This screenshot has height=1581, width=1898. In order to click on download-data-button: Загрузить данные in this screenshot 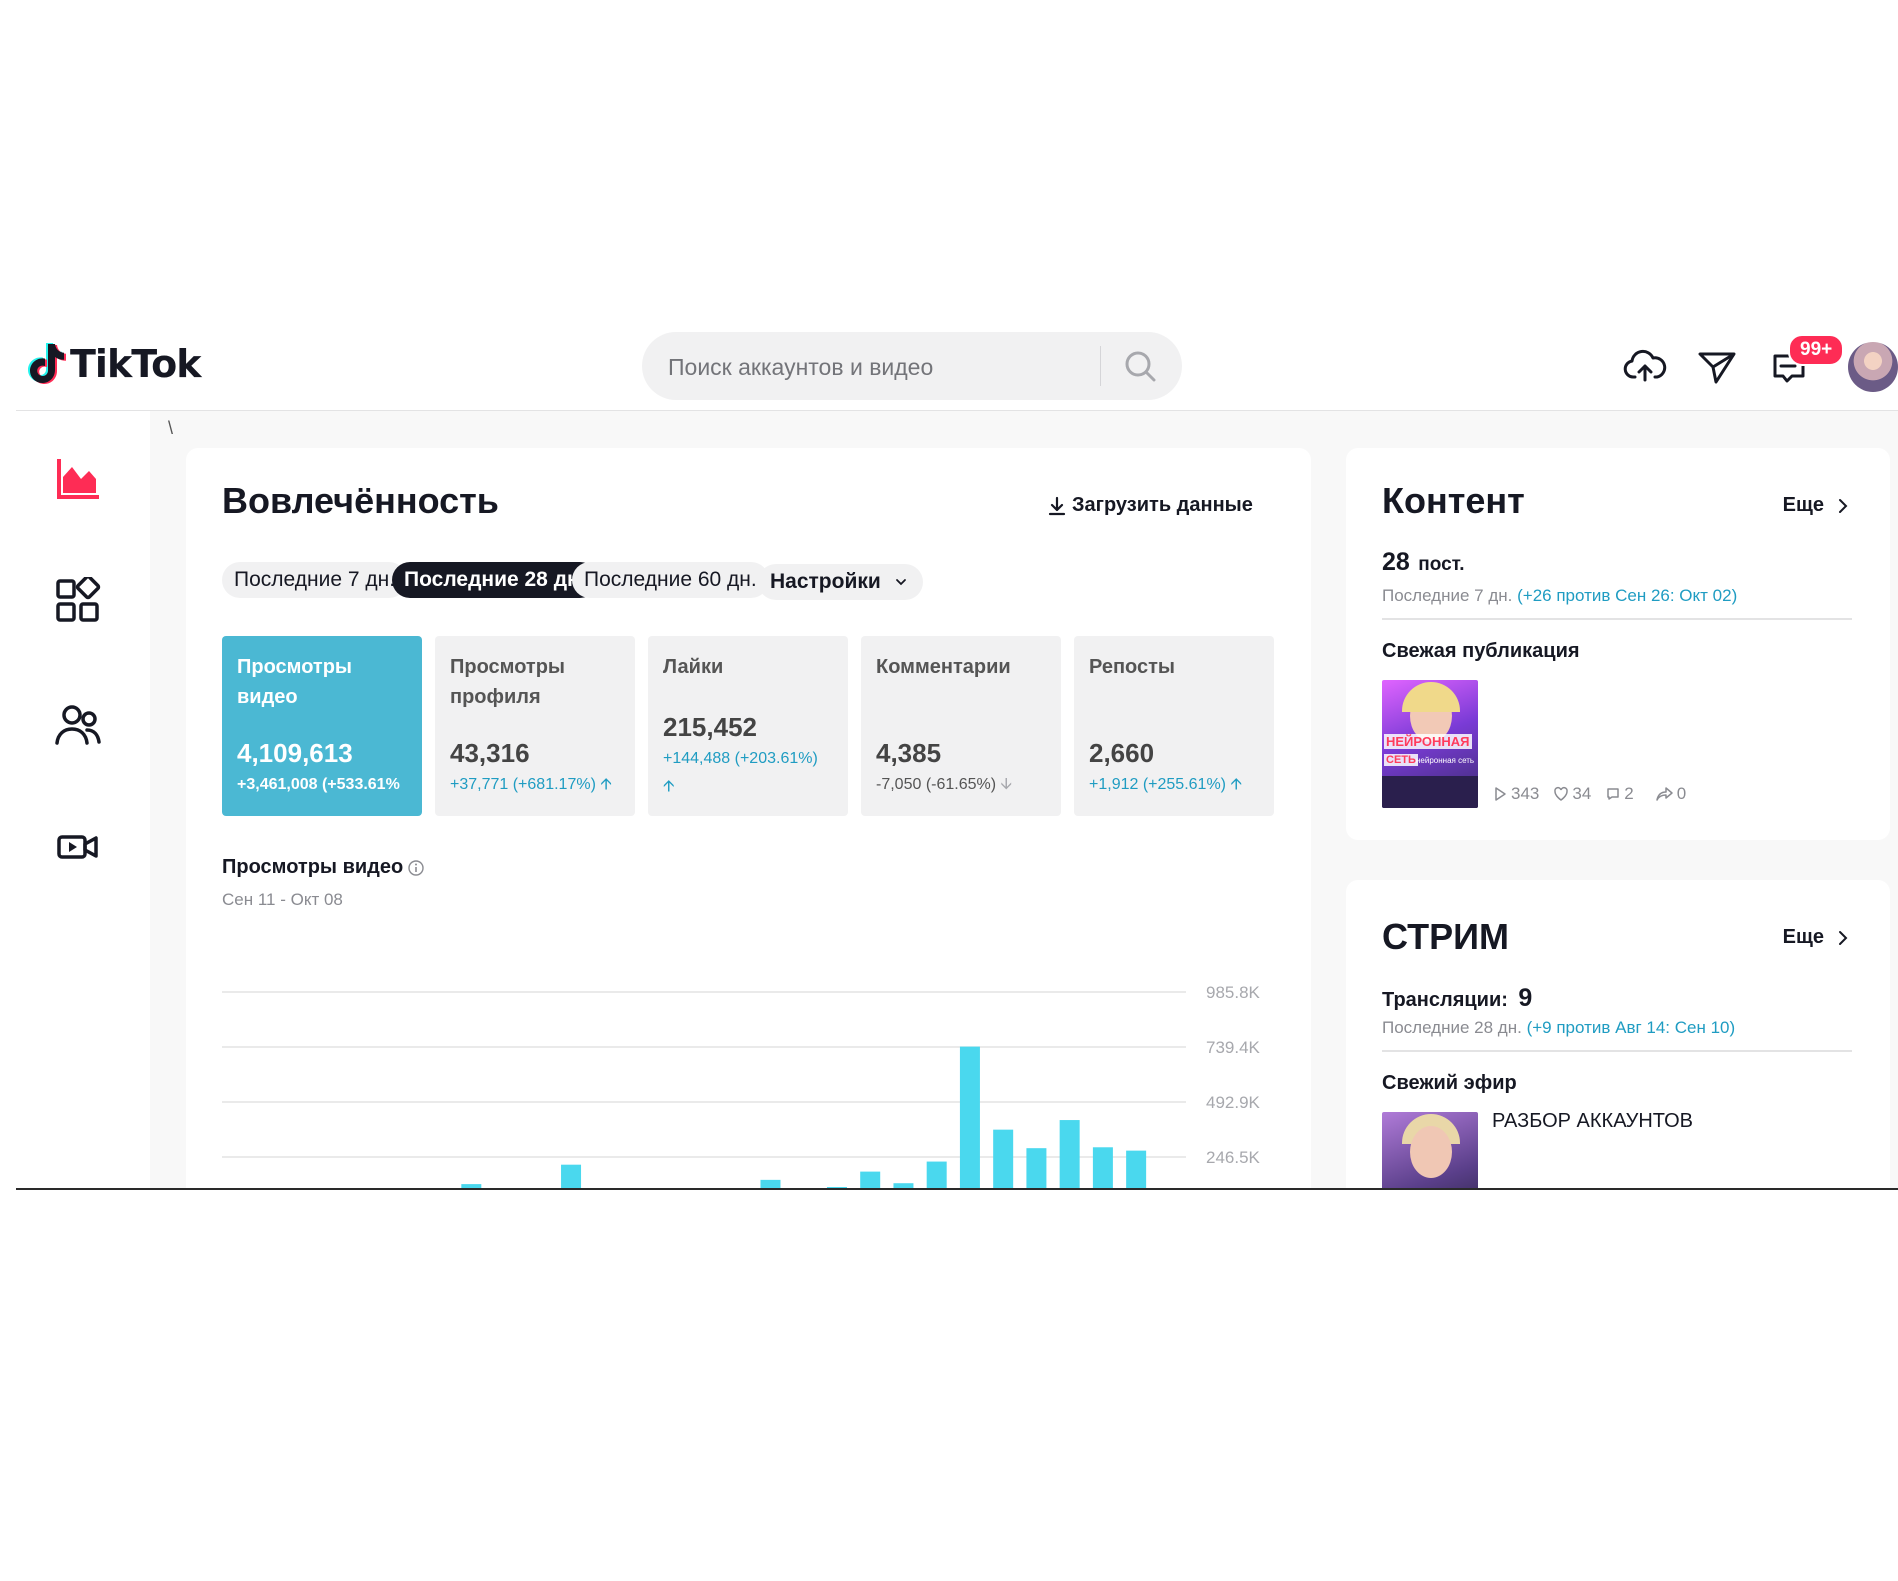, I will do `click(1149, 505)`.